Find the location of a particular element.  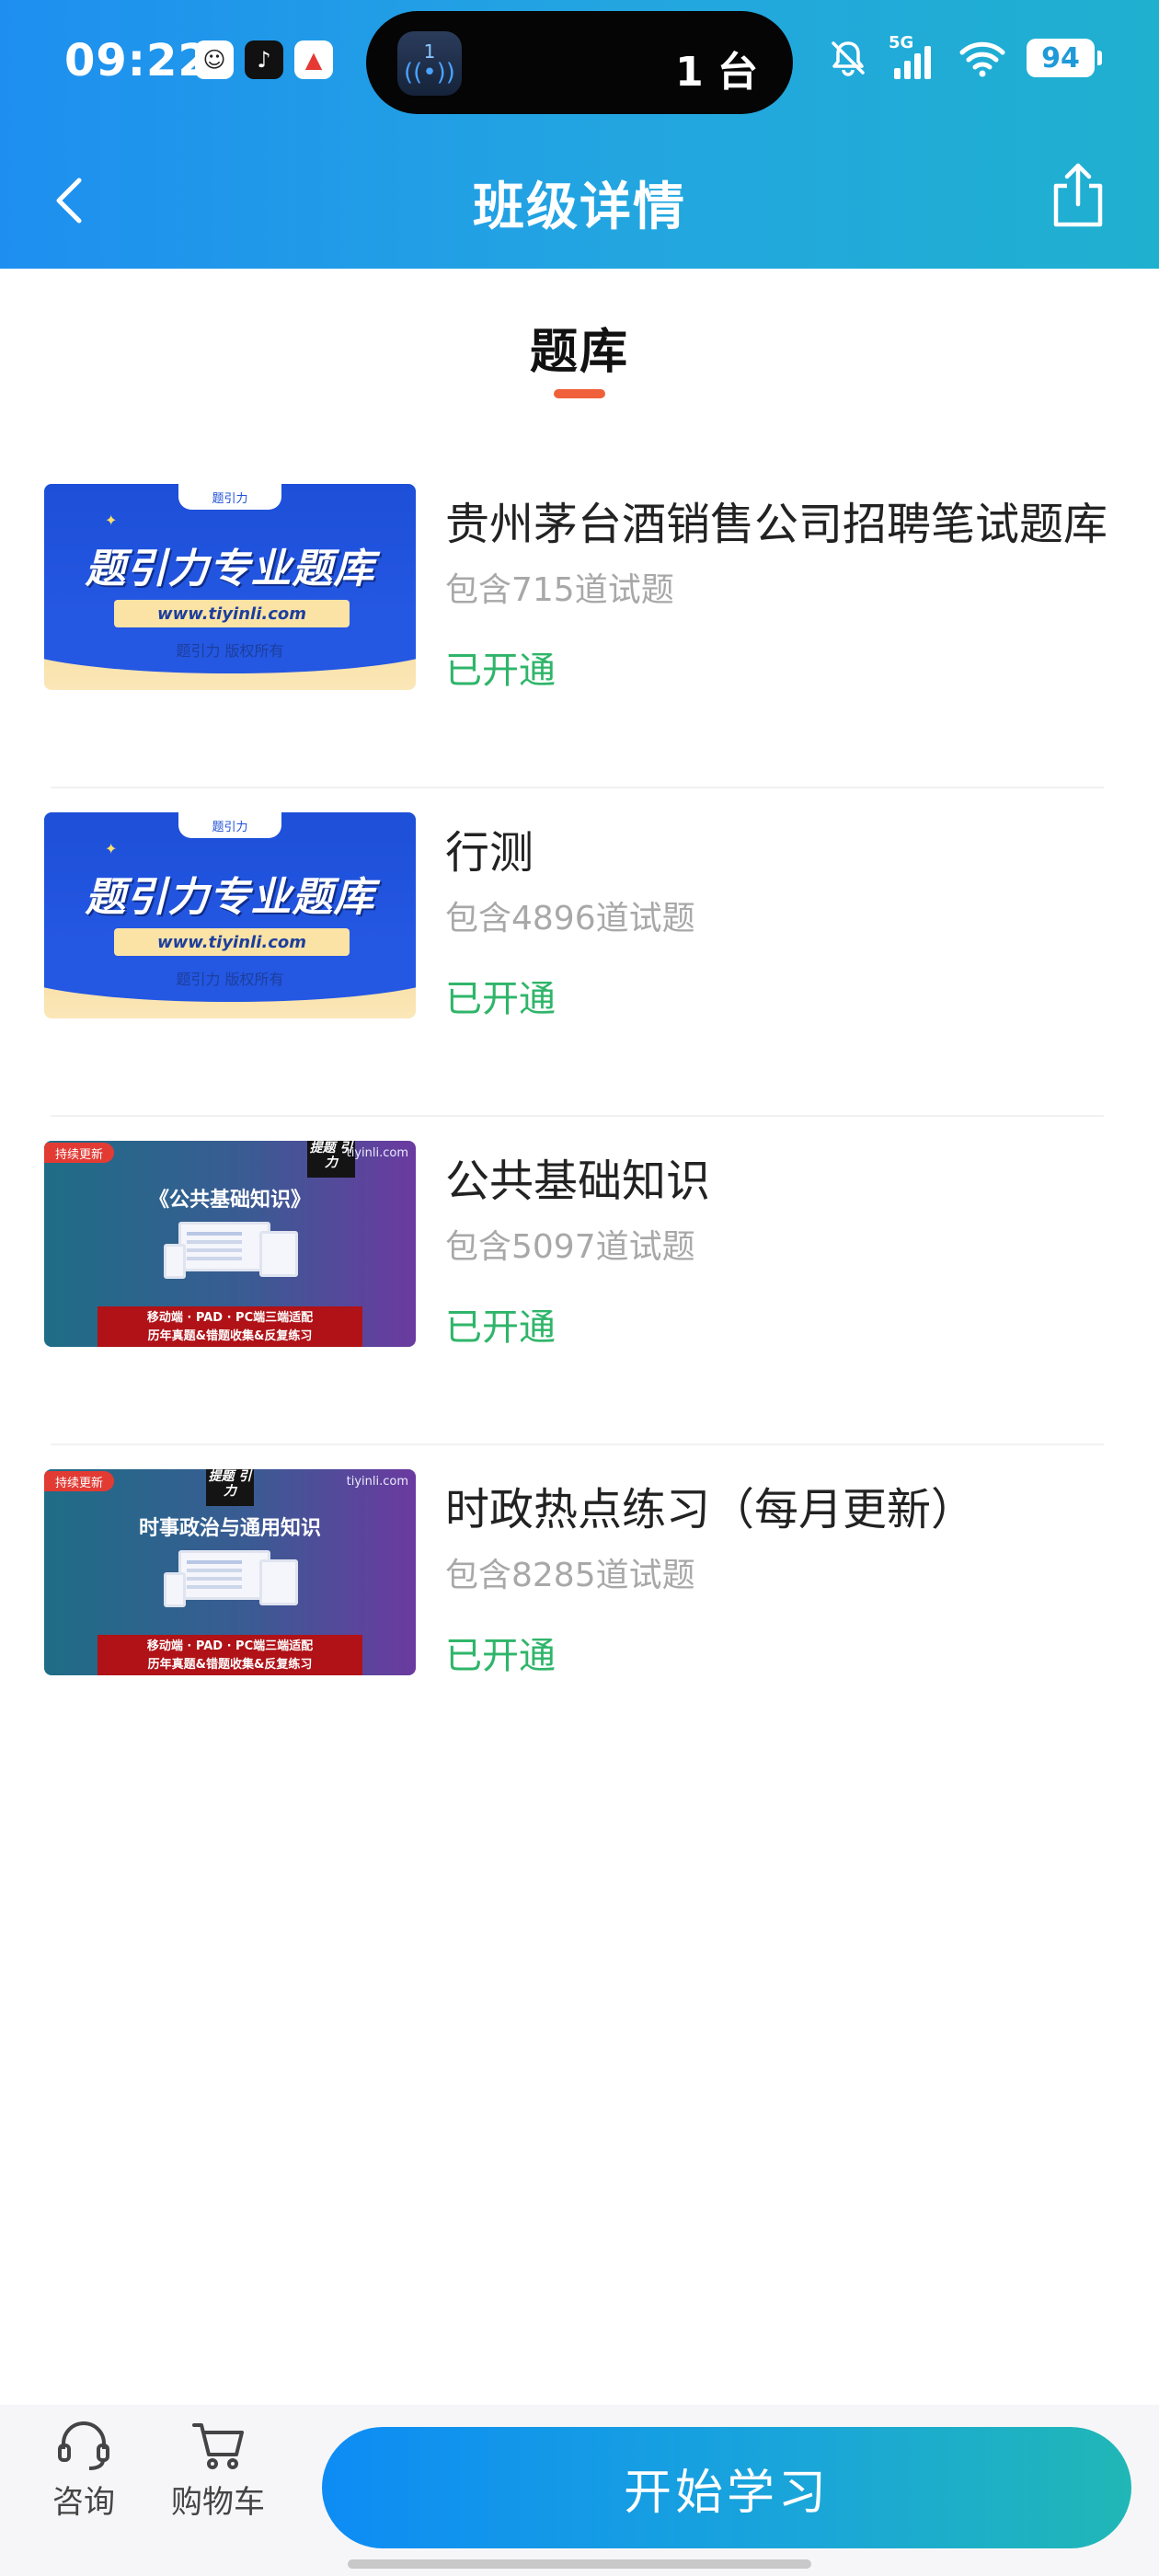

bottom-bar: 咨询 购物车 开始学习 is located at coordinates (579, 2490).